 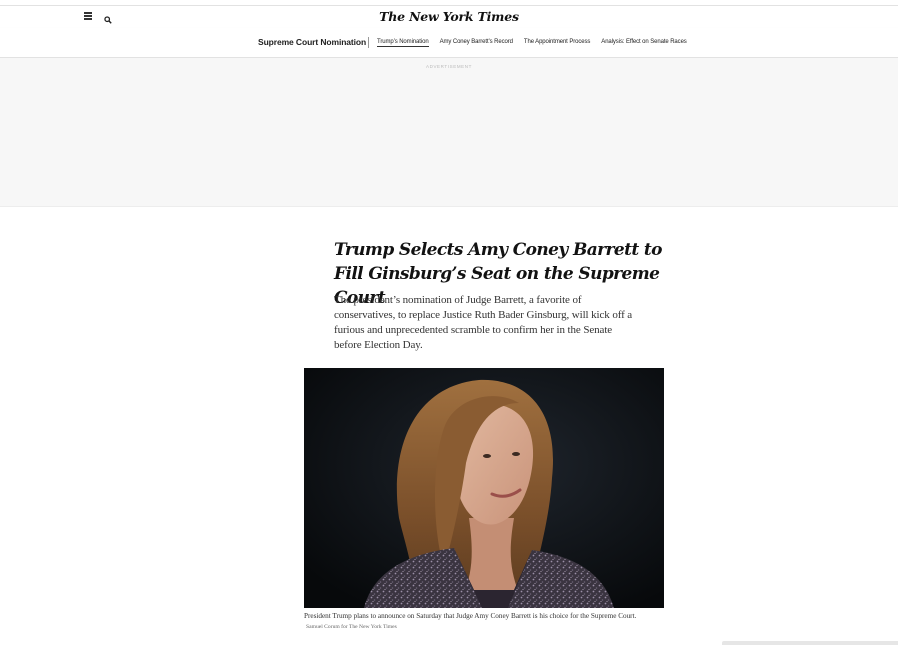 What do you see at coordinates (476, 43) in the screenshot?
I see `subnav-link-barrett-record: Amy Coney Barrett’s Record` at bounding box center [476, 43].